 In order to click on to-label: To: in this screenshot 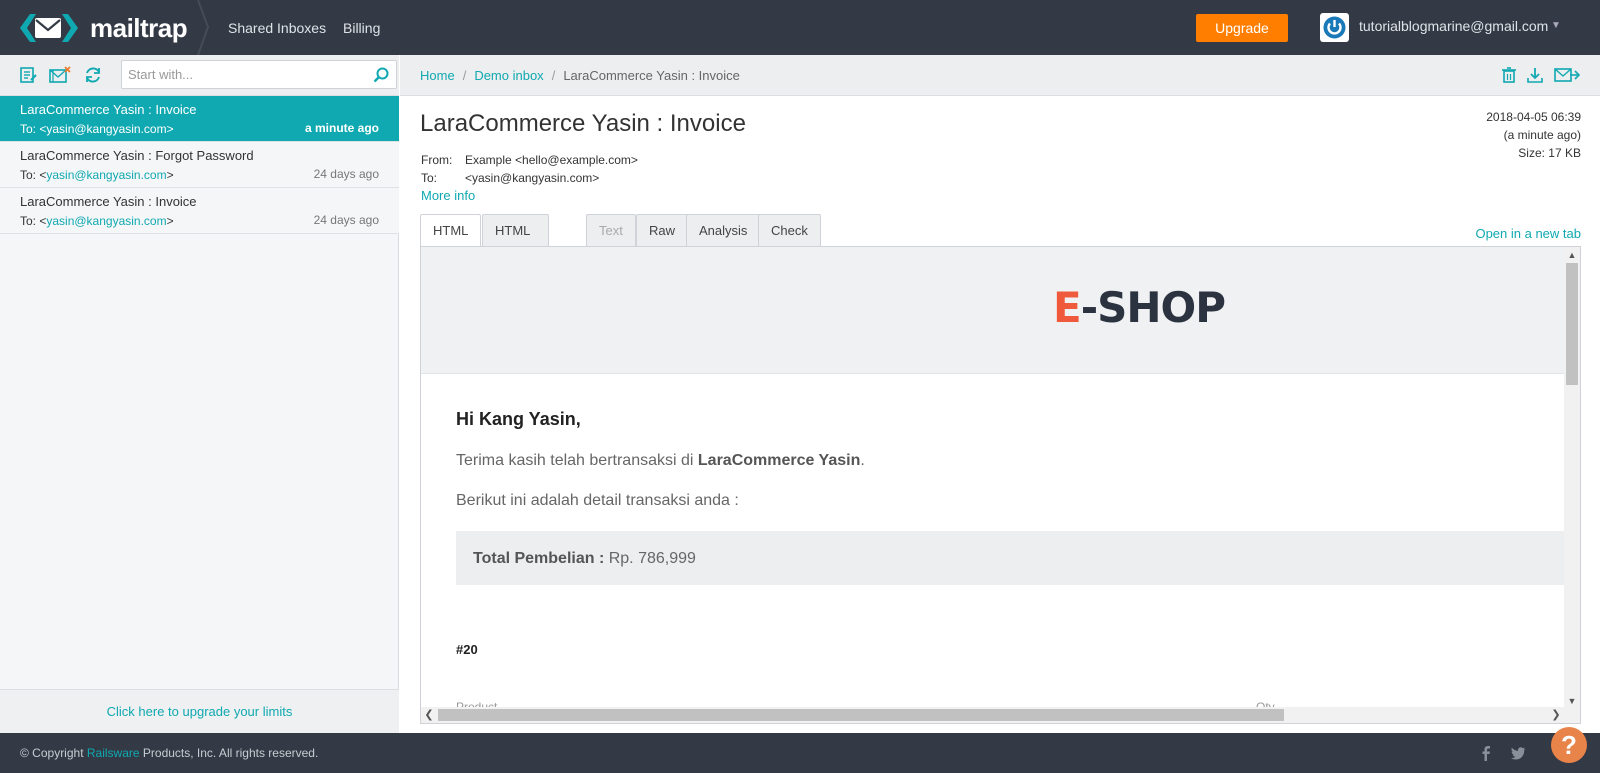, I will do `click(429, 178)`.